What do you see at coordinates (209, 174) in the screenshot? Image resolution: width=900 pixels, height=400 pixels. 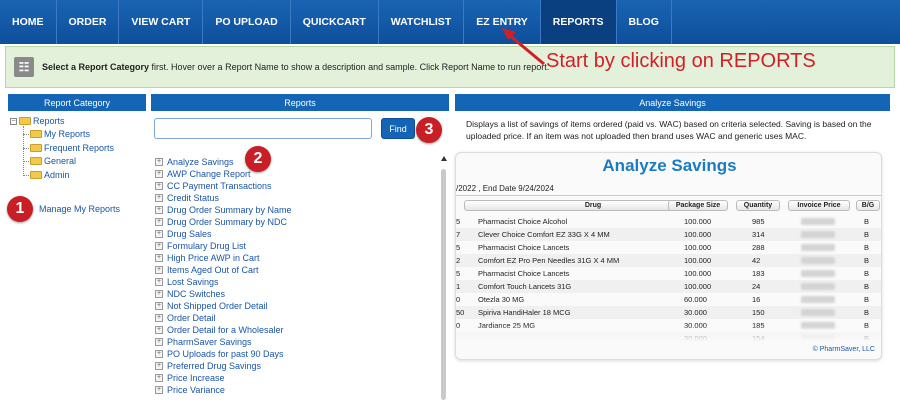 I see `report-label: AWP Change Report` at bounding box center [209, 174].